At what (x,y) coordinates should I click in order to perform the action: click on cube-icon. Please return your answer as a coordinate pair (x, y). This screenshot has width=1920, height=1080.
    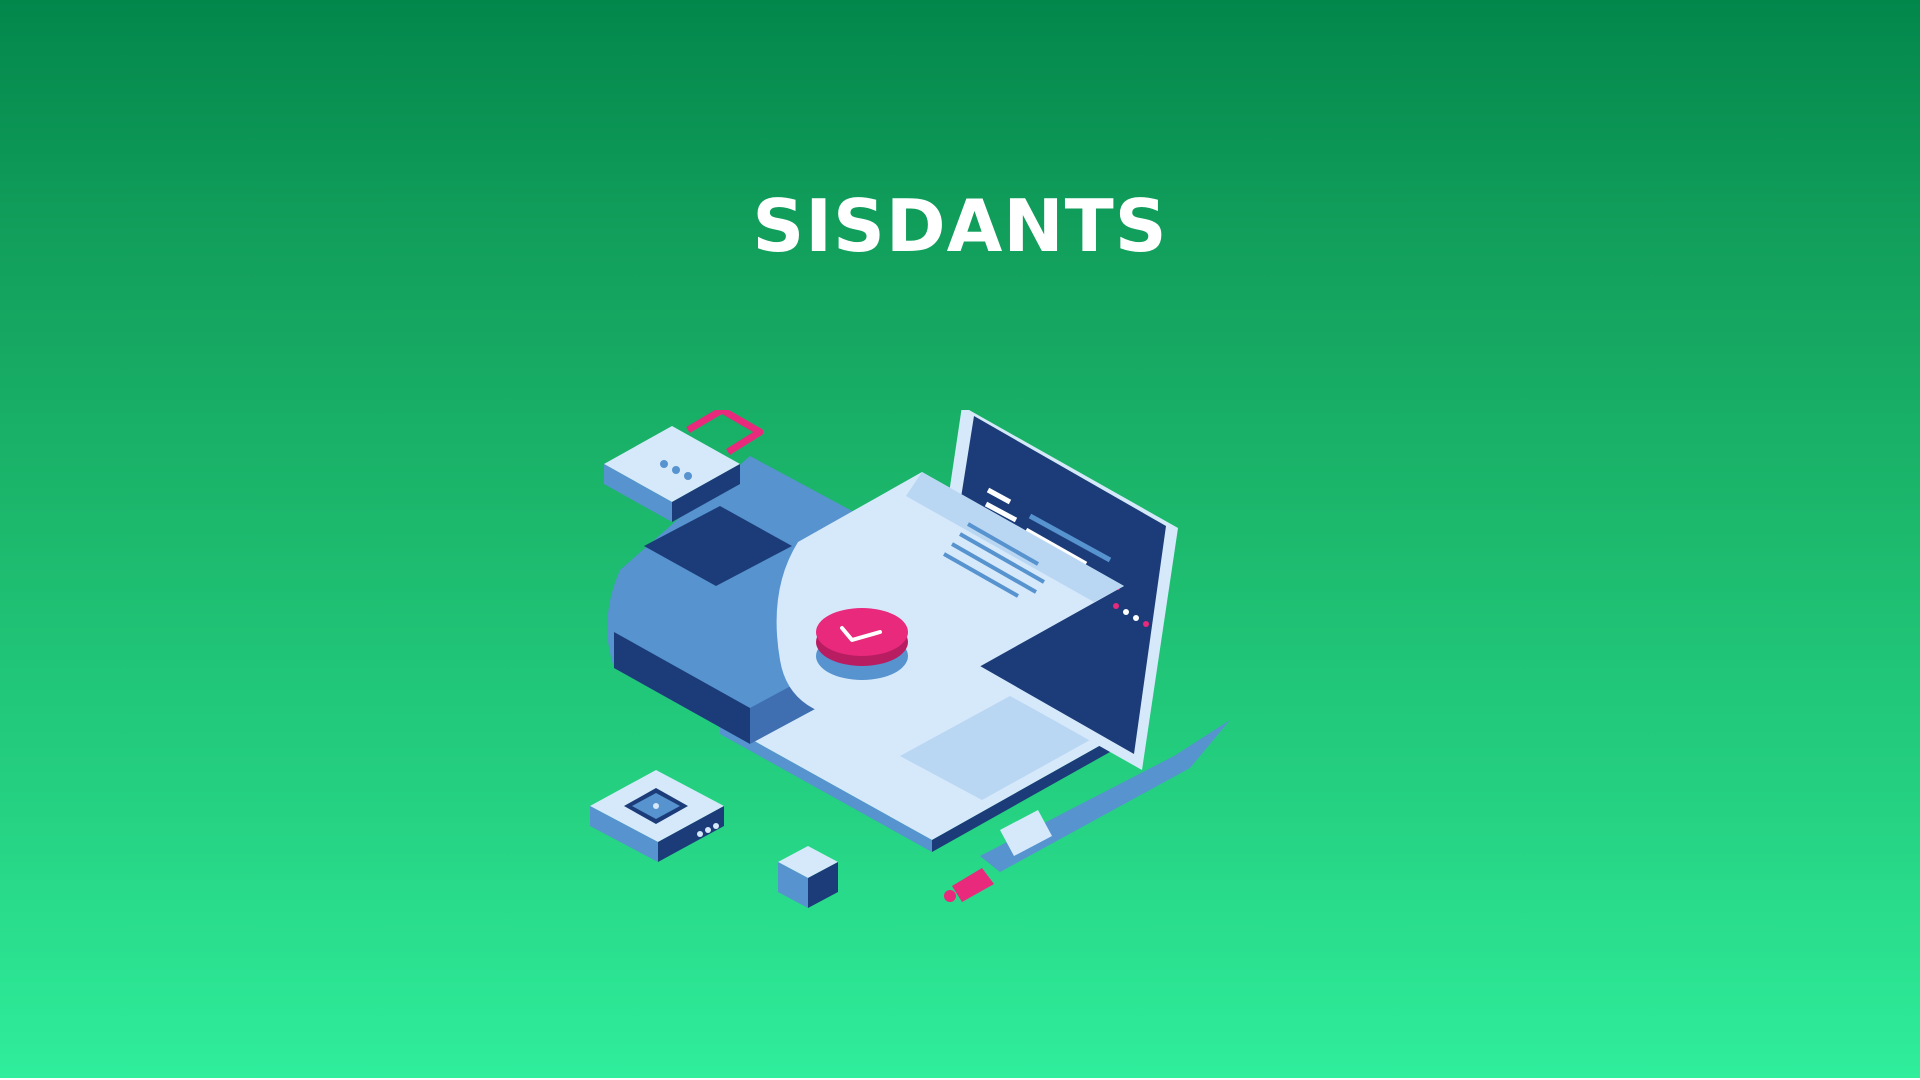
    Looking at the image, I should click on (808, 877).